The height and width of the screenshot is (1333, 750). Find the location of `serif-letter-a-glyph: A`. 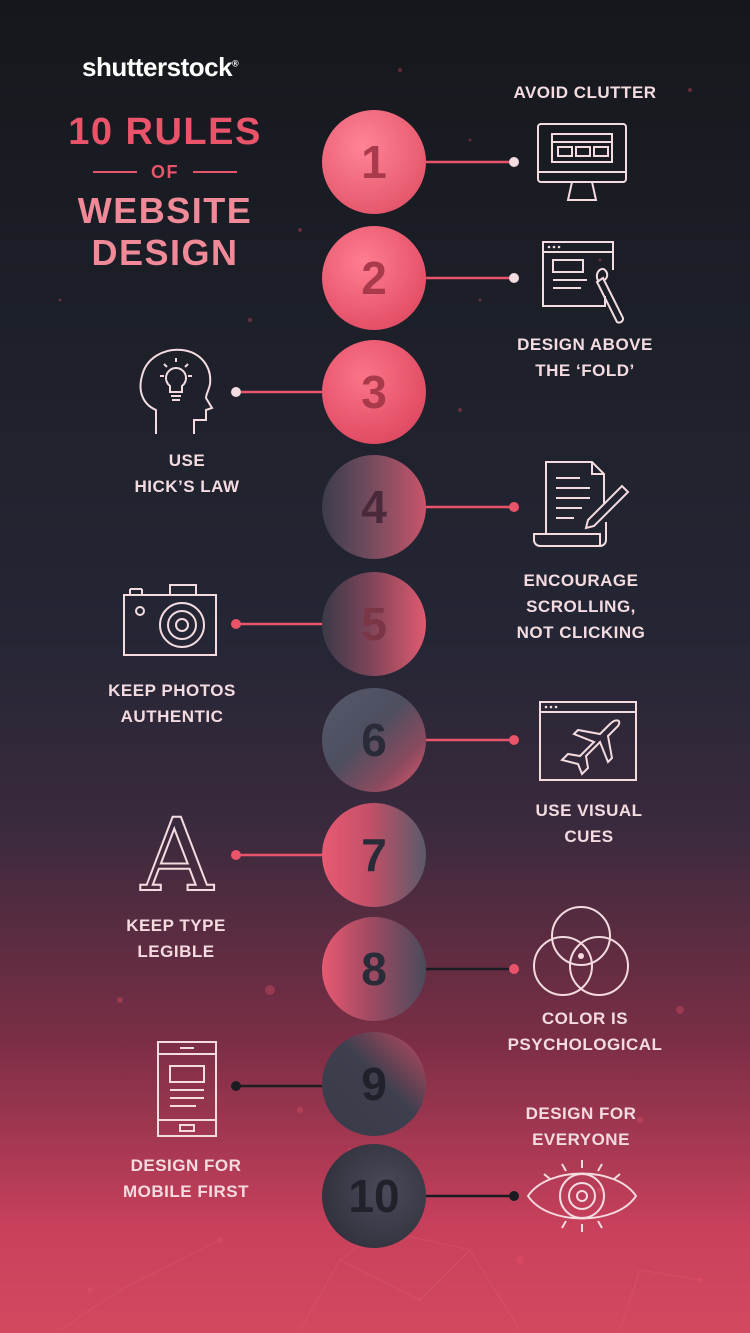

serif-letter-a-glyph: A is located at coordinates (177, 850).